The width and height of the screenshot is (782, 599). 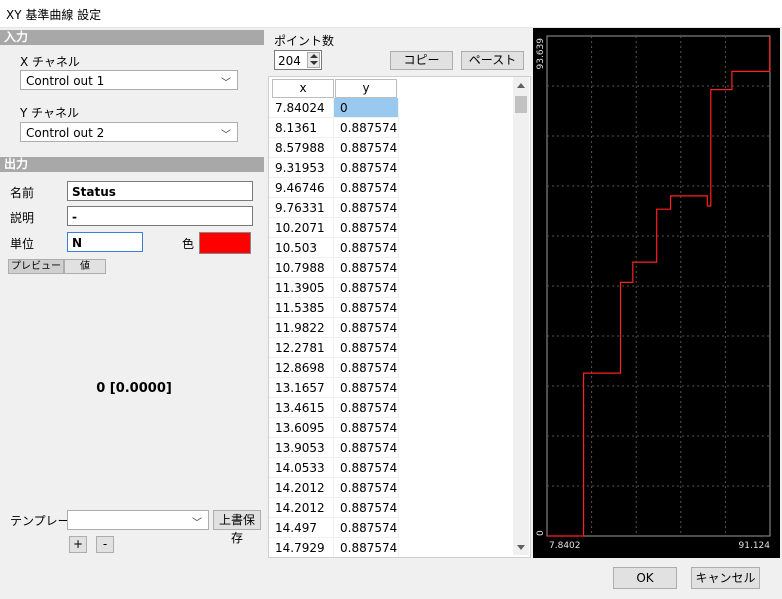 What do you see at coordinates (105, 242) in the screenshot?
I see `unit-field: N` at bounding box center [105, 242].